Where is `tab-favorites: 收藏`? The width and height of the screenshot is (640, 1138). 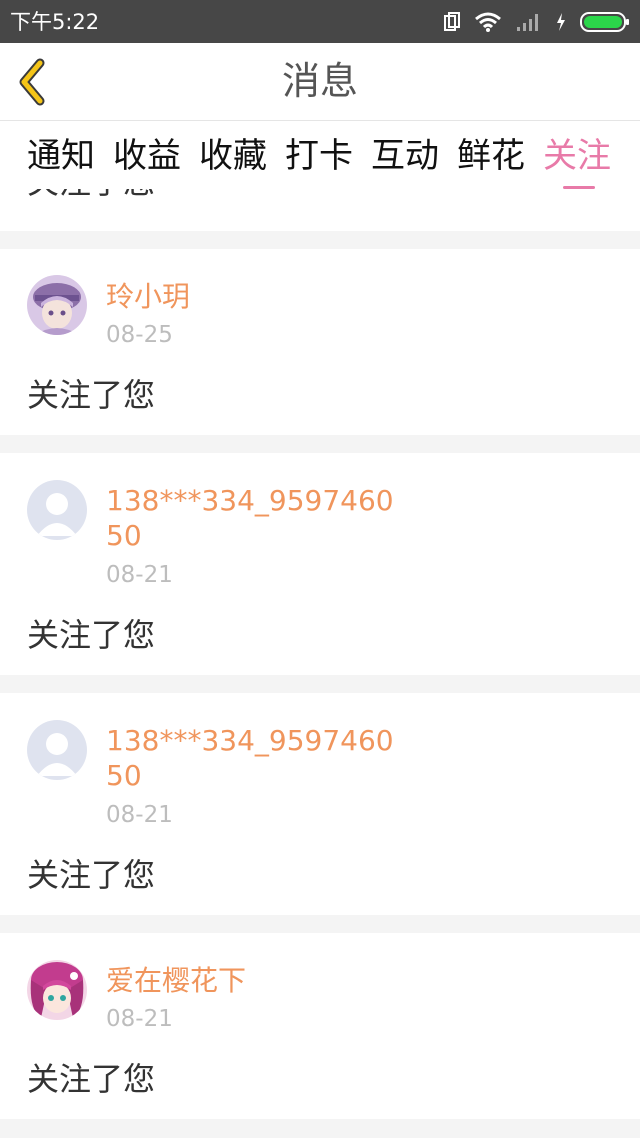
tab-favorites: 收藏 is located at coordinates (233, 156).